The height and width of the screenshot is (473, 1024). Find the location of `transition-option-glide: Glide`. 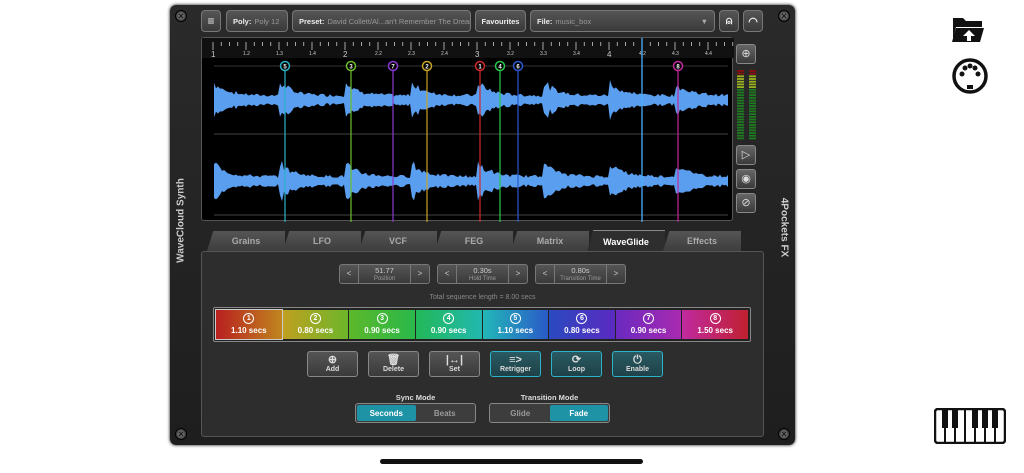

transition-option-glide: Glide is located at coordinates (520, 413).